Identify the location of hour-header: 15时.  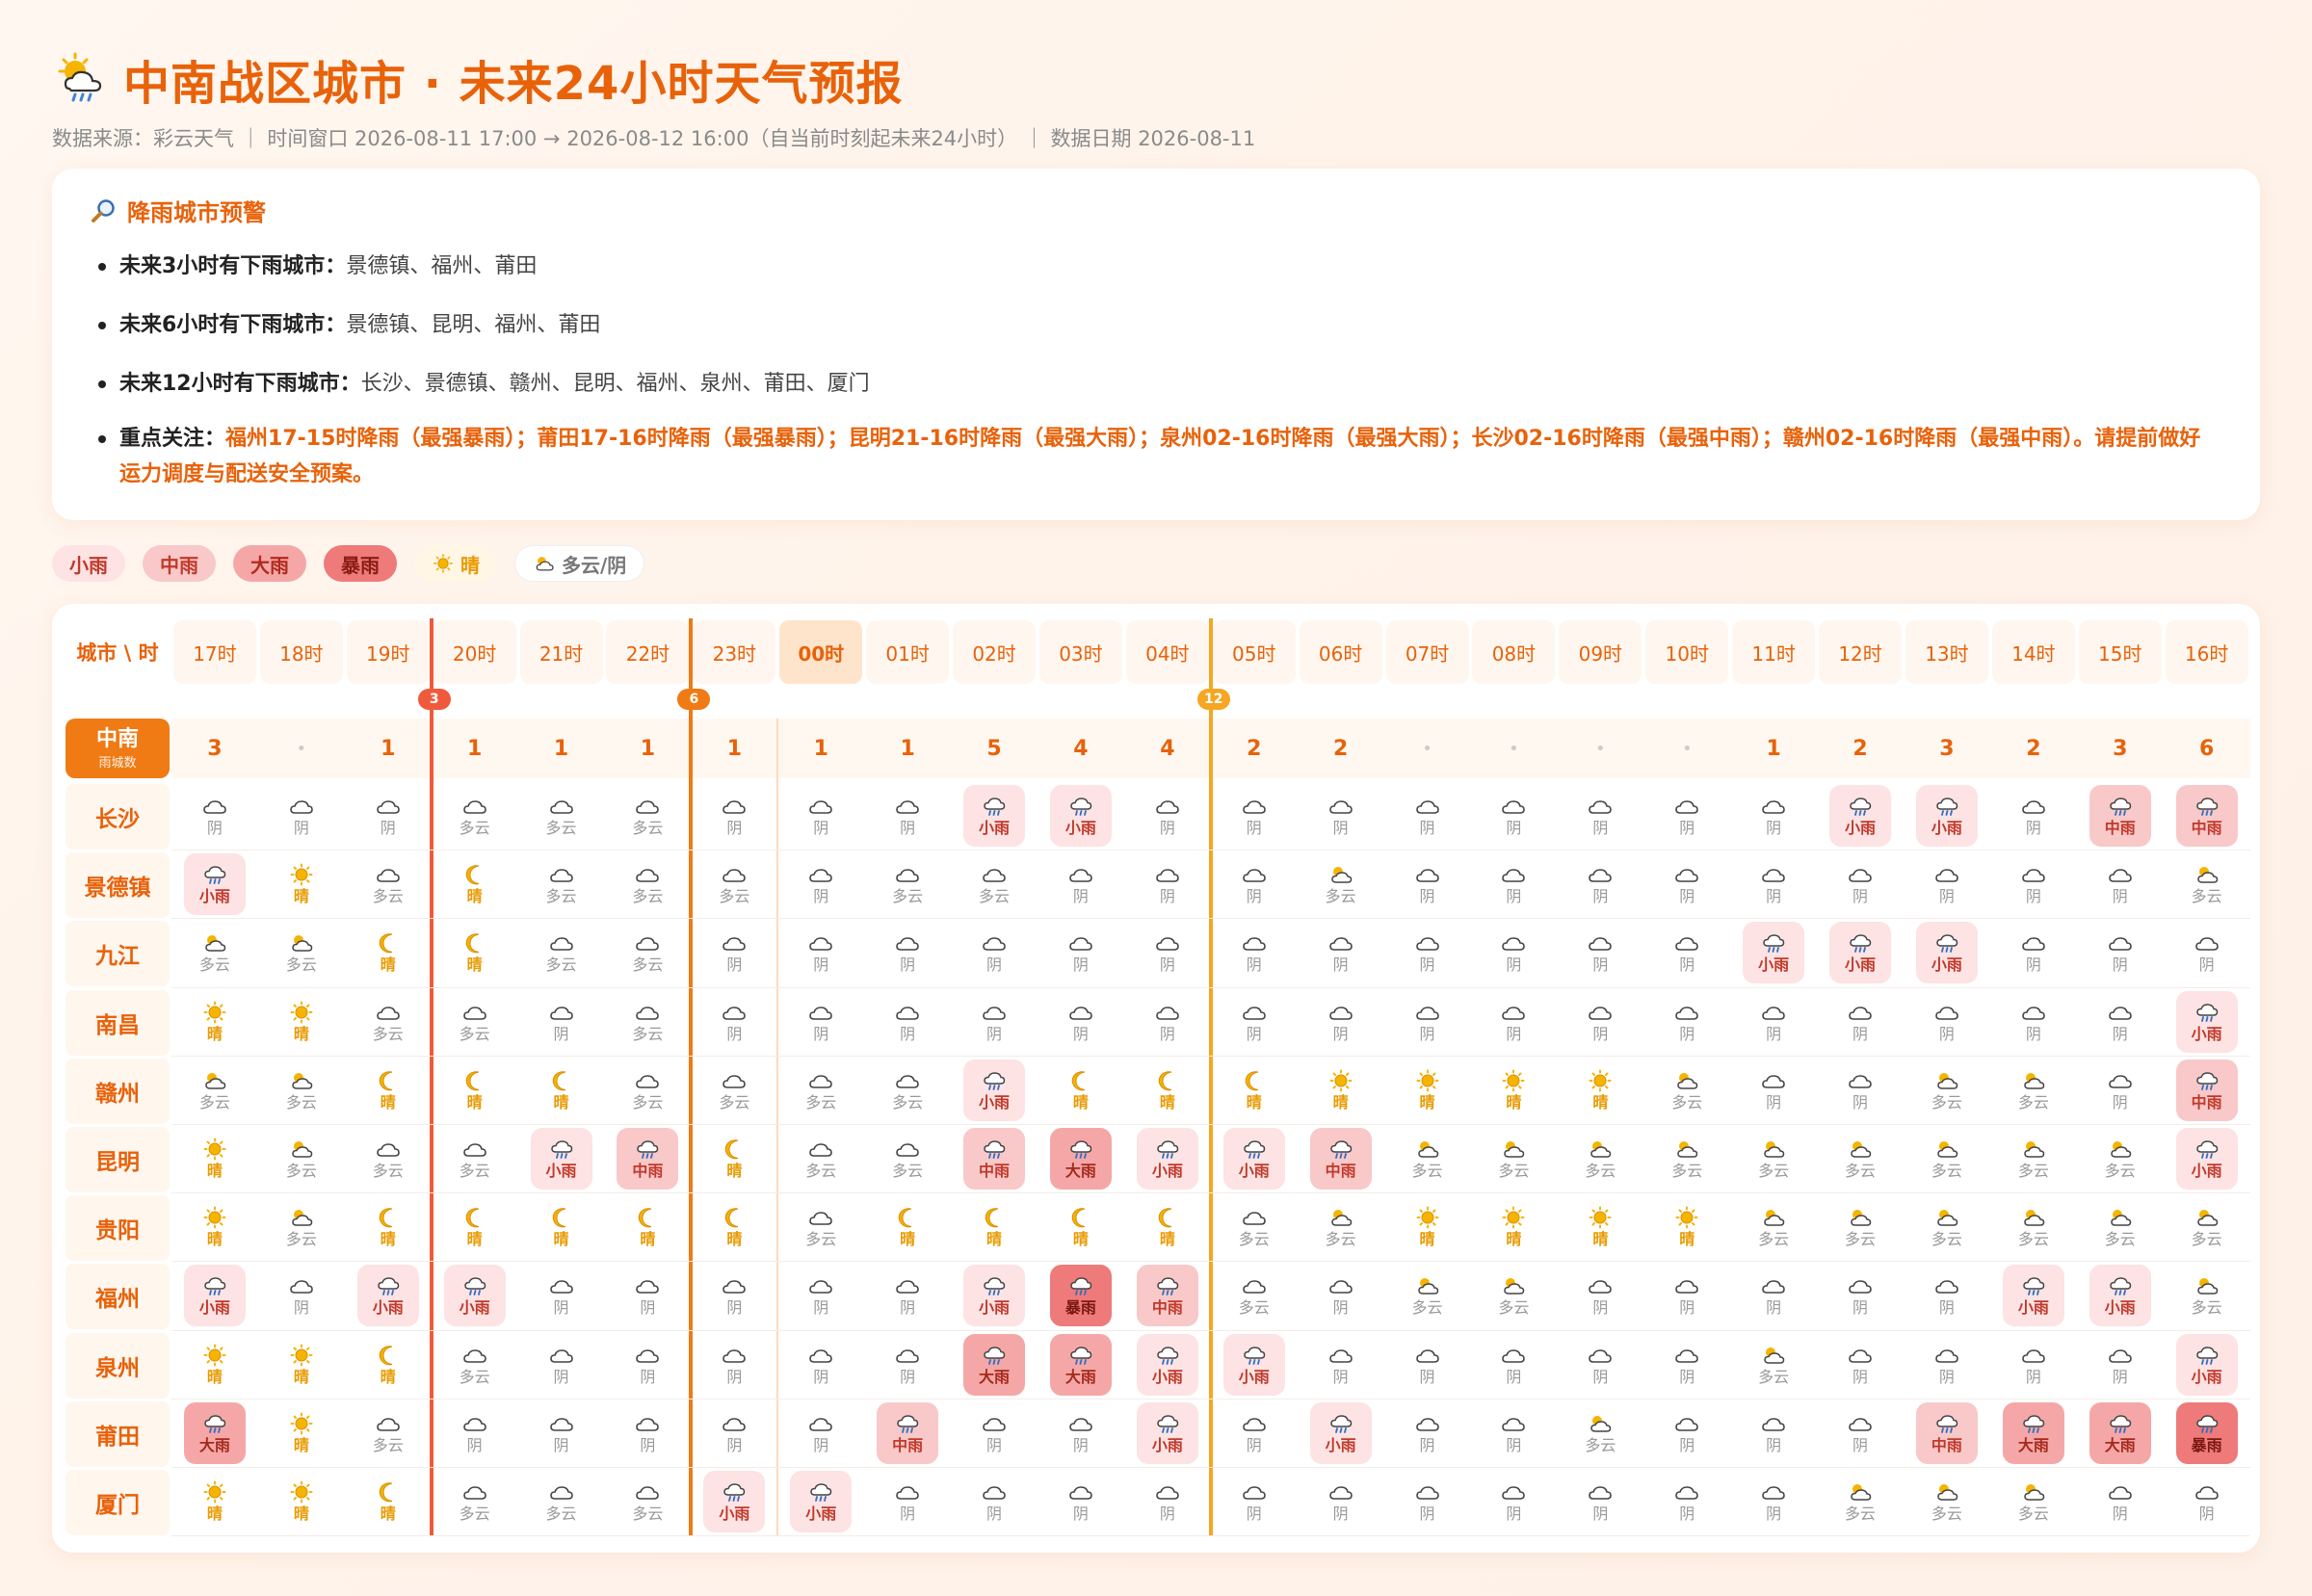
(2120, 652).